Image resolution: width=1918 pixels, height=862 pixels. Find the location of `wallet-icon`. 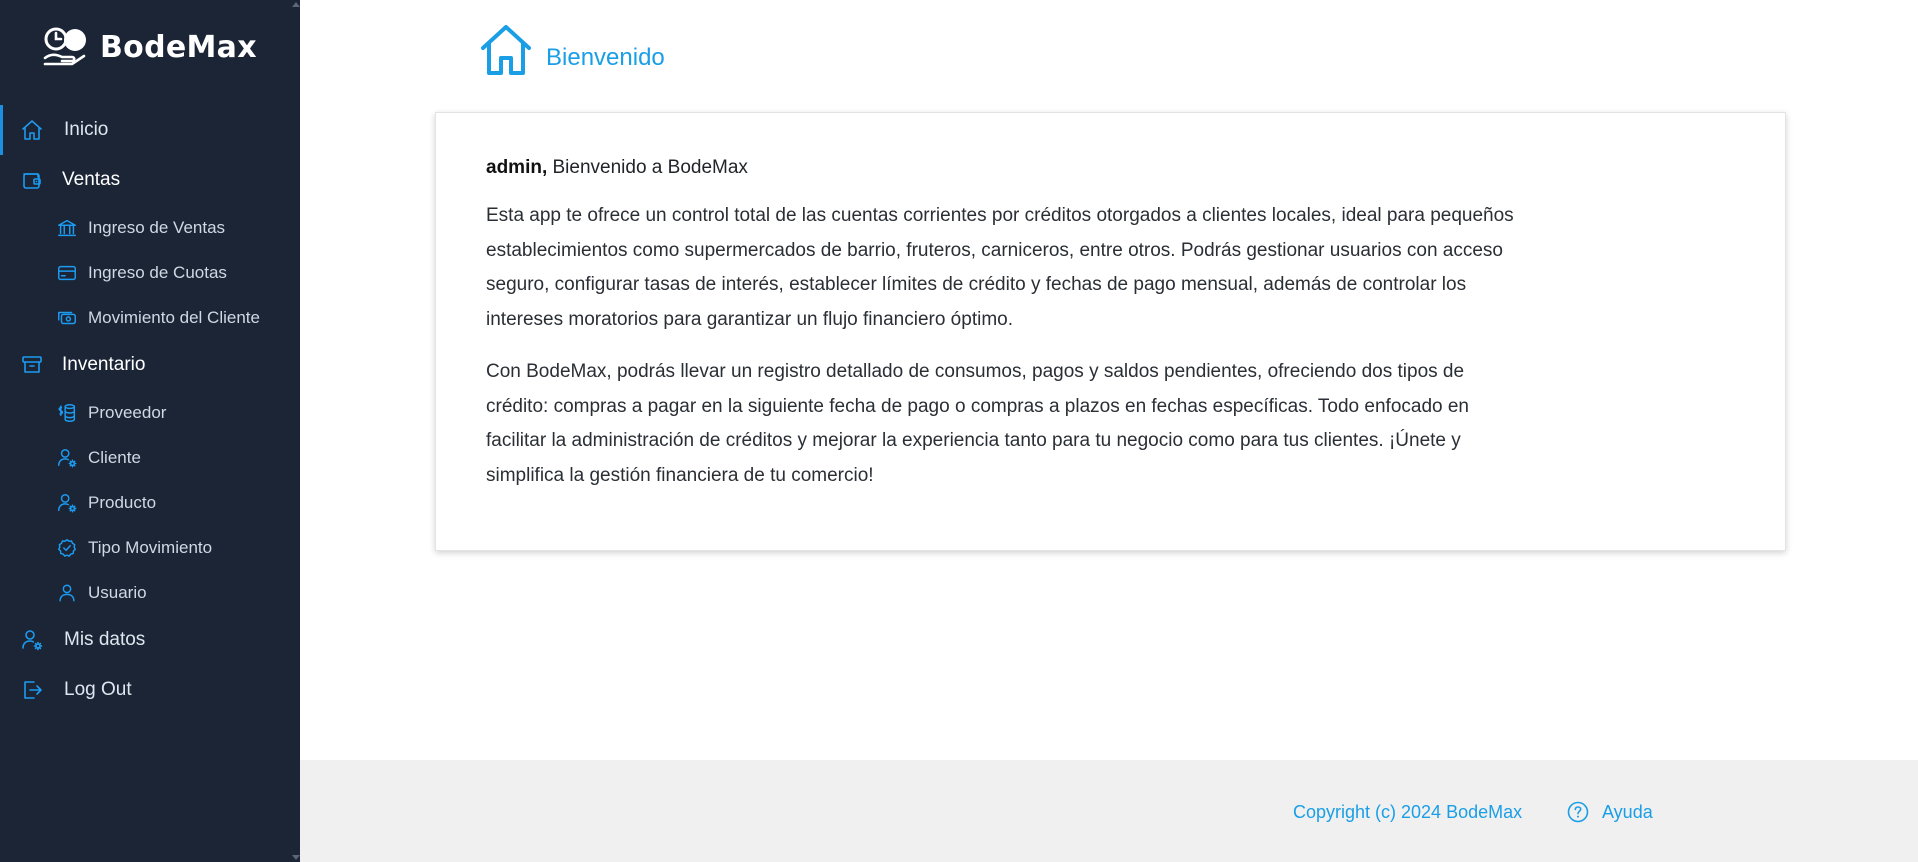

wallet-icon is located at coordinates (32, 181).